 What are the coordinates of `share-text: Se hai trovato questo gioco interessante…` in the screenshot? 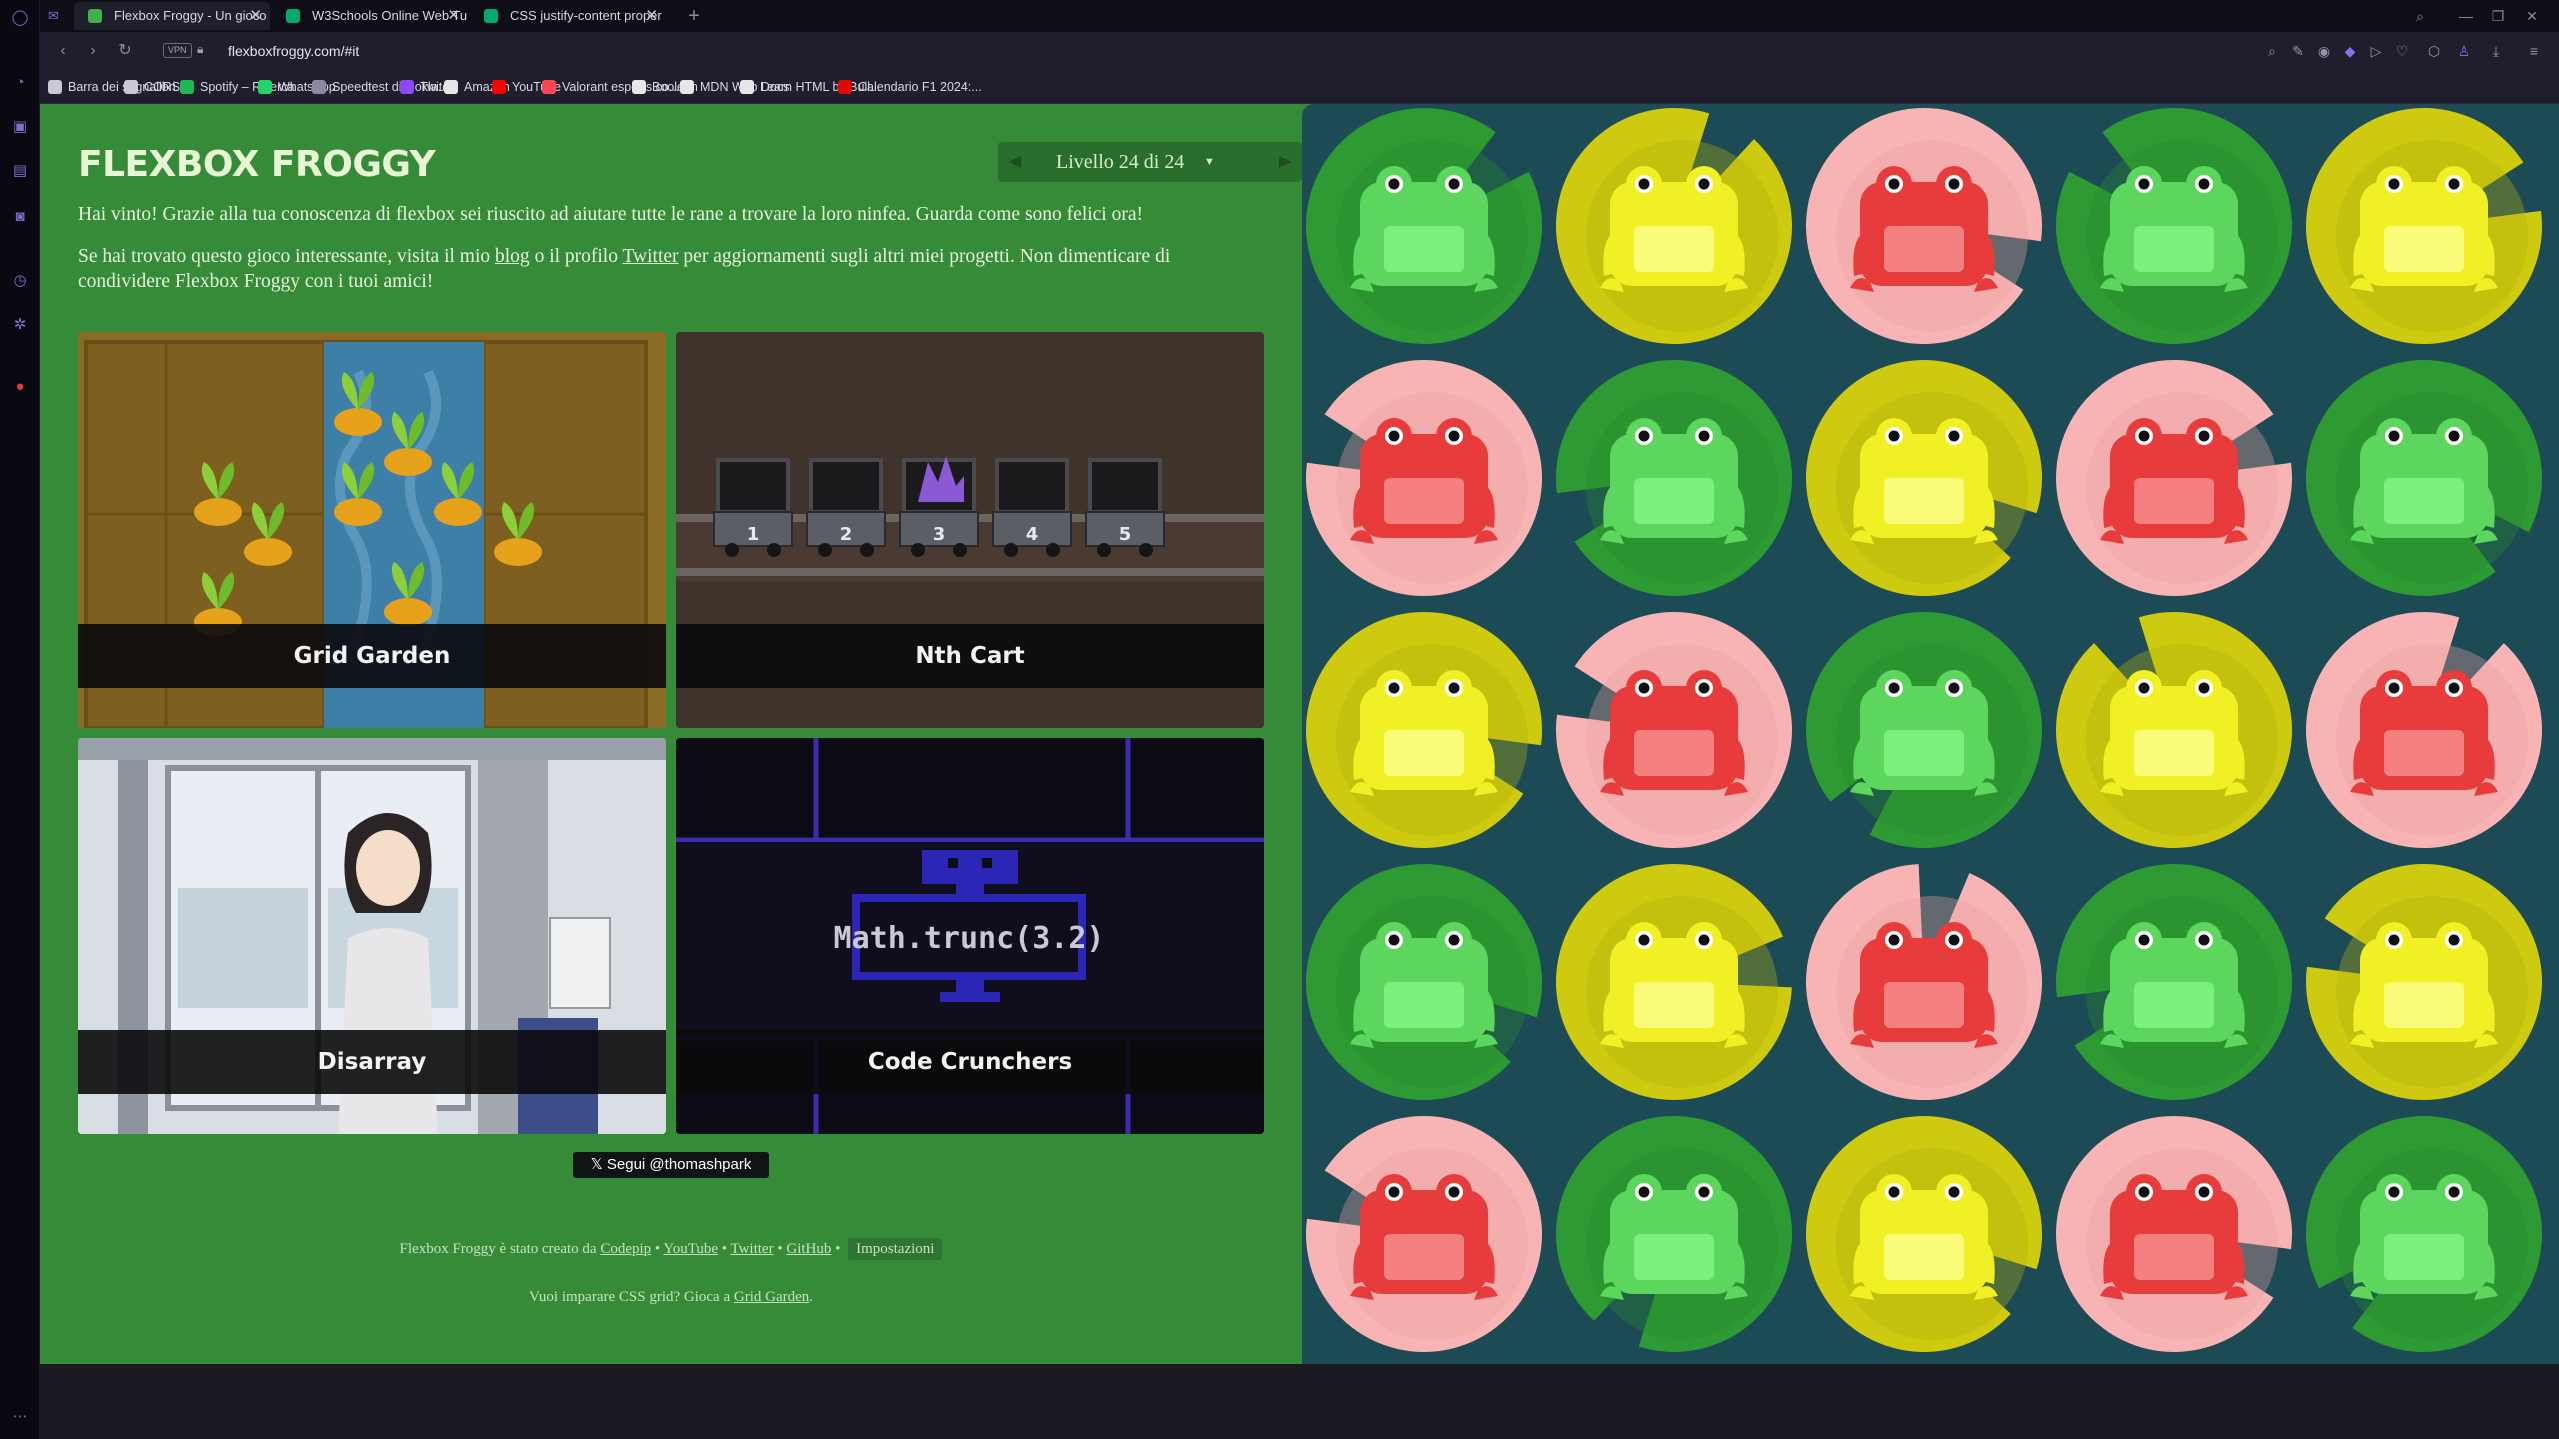 It's located at (287, 256).